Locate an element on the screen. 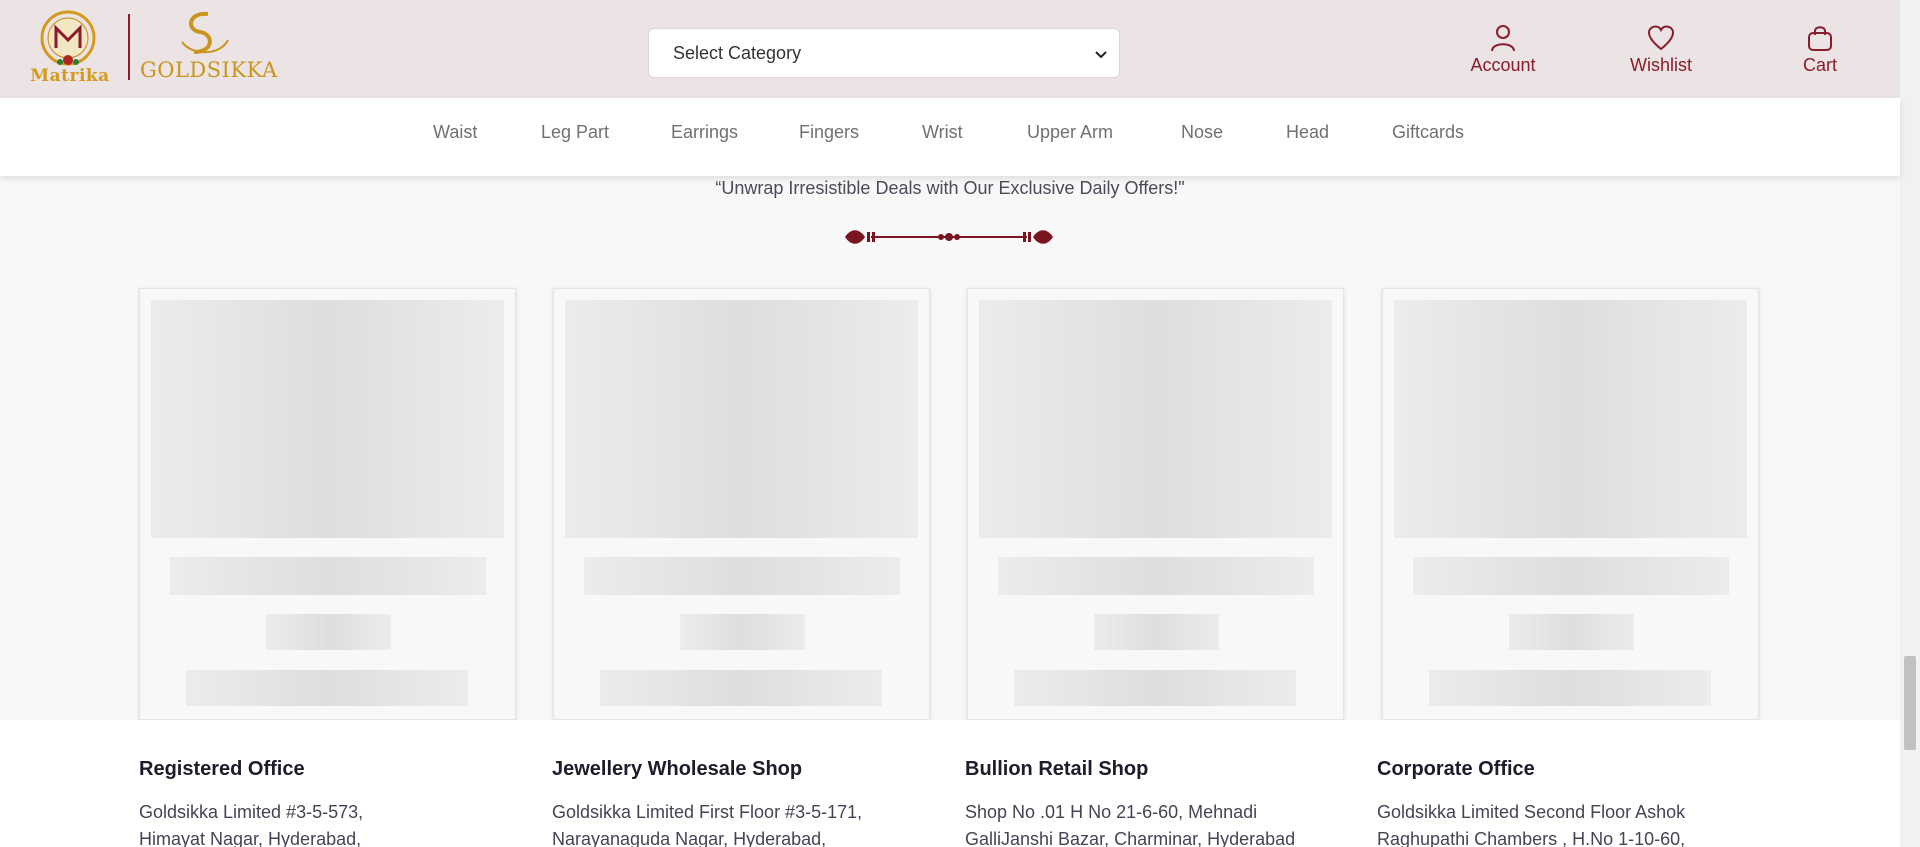 This screenshot has width=1920, height=847. heart-icon is located at coordinates (1661, 38).